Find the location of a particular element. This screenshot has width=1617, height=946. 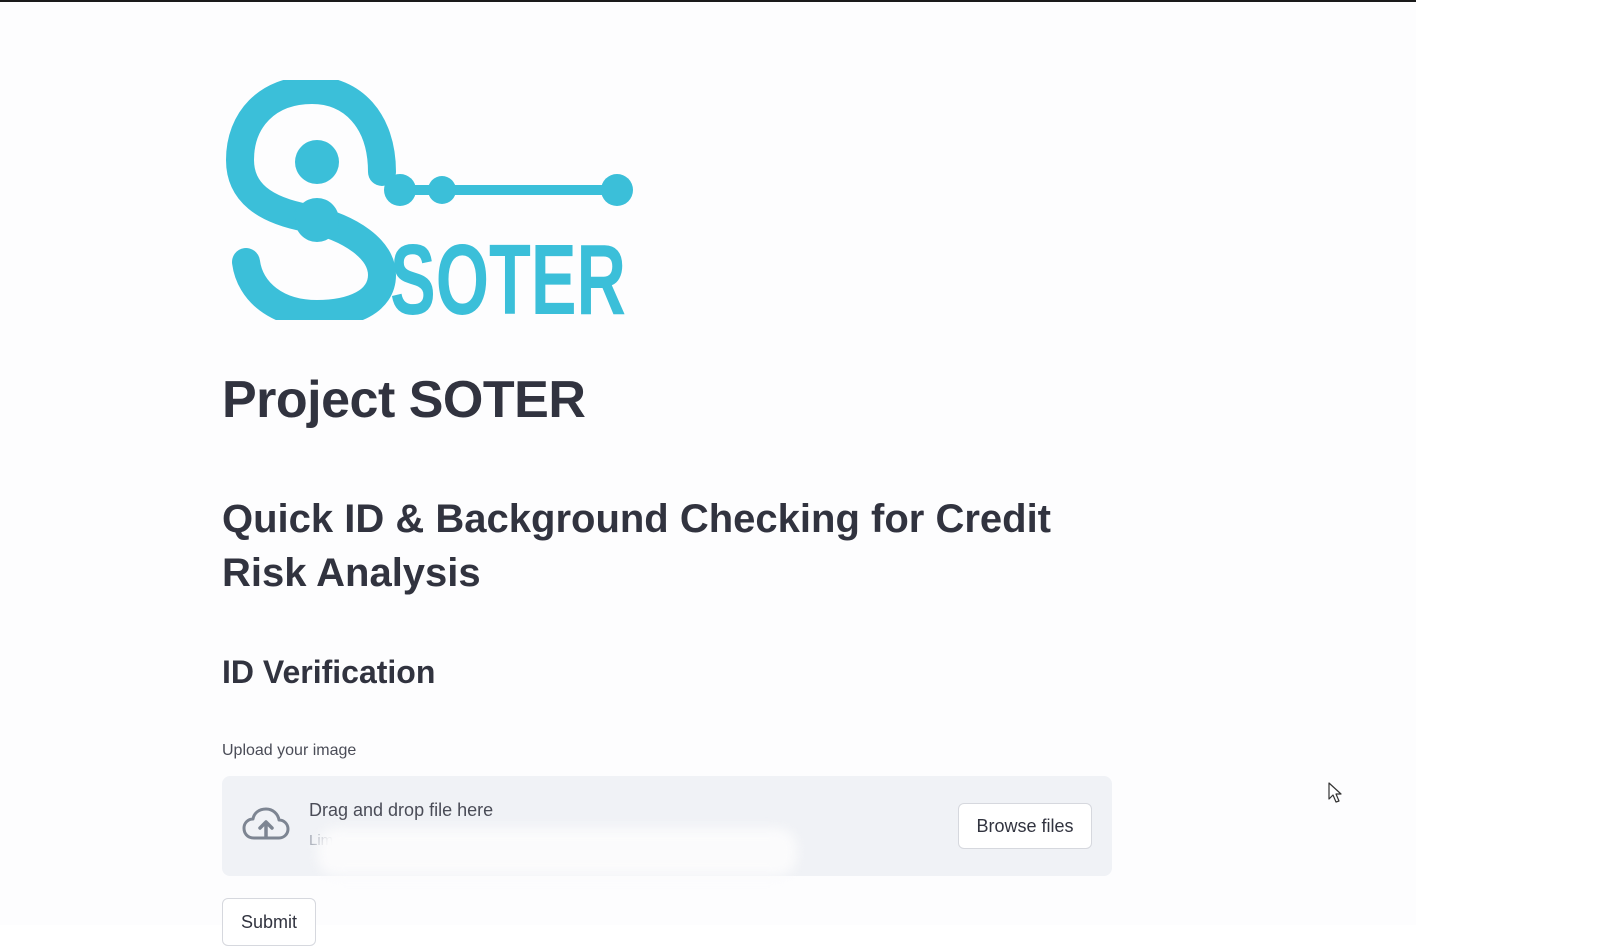

page-title: Project SOTER is located at coordinates (404, 400).